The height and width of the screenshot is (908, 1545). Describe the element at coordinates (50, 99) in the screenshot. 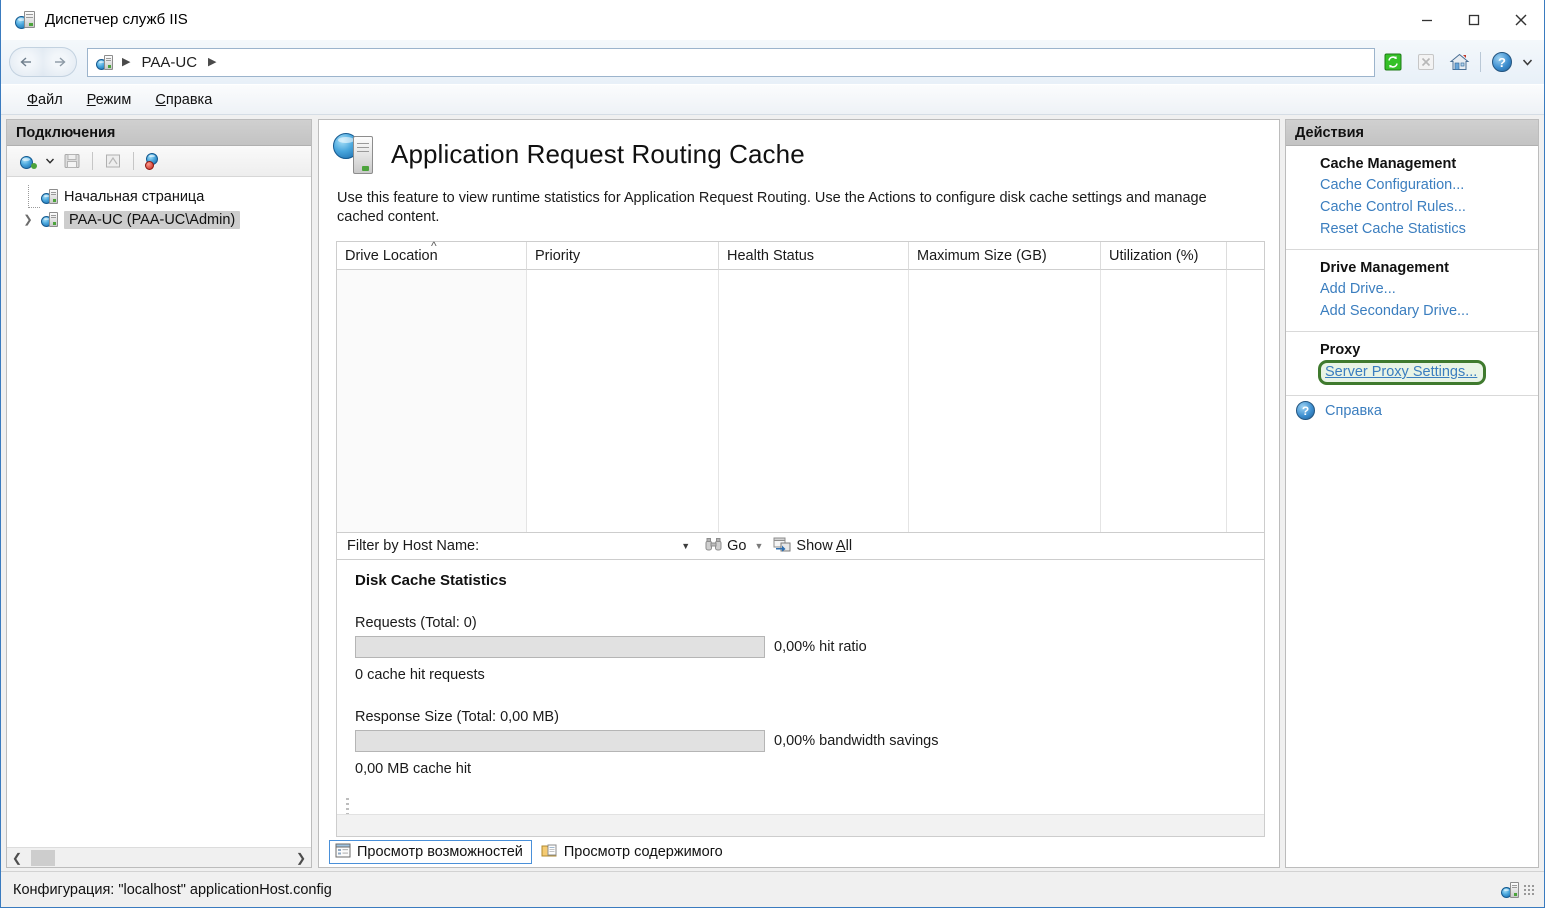

I see `menu-file-rest: айл` at that location.